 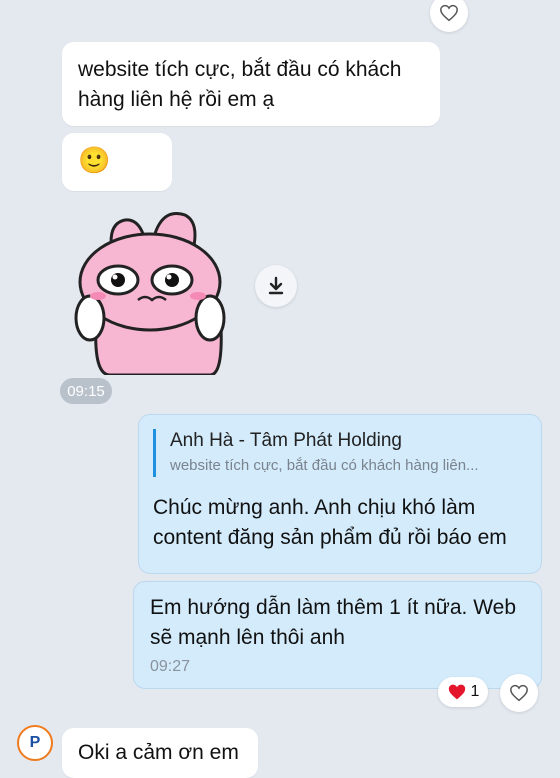 I want to click on message-timestamp: 09:27, so click(x=170, y=666).